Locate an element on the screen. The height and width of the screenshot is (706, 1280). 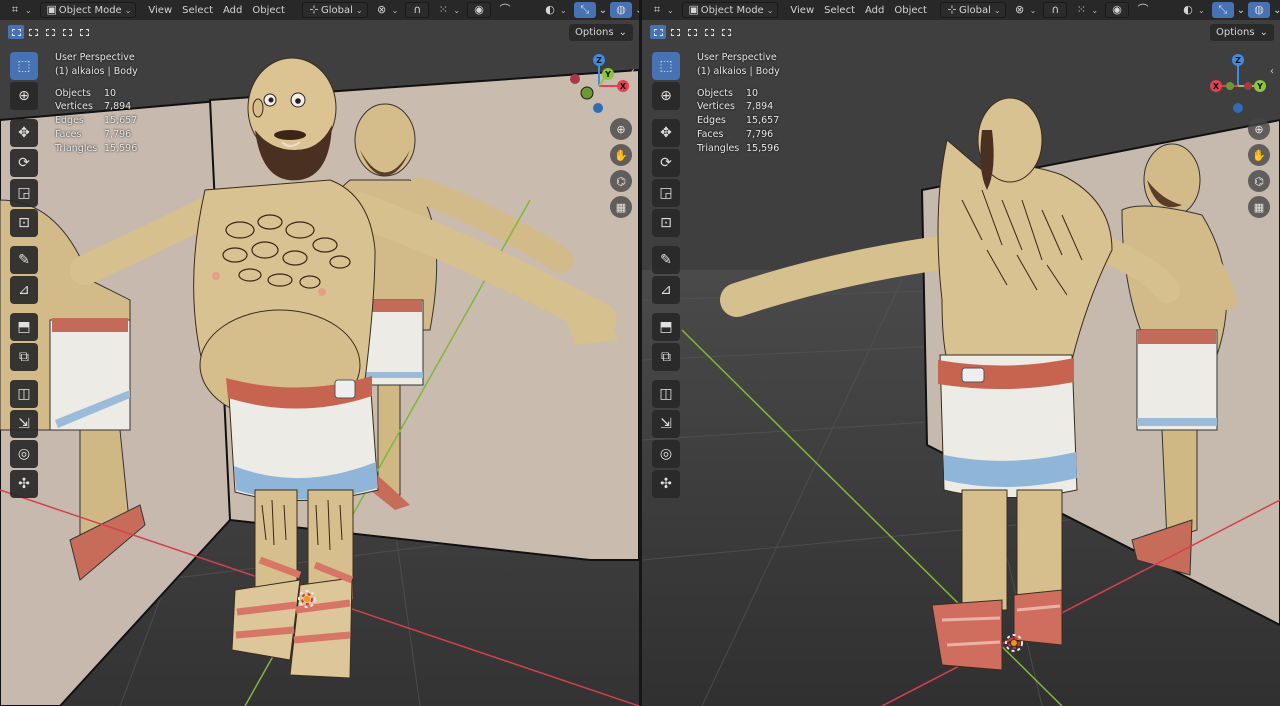
add-object-icon: ⧉ is located at coordinates (666, 357).